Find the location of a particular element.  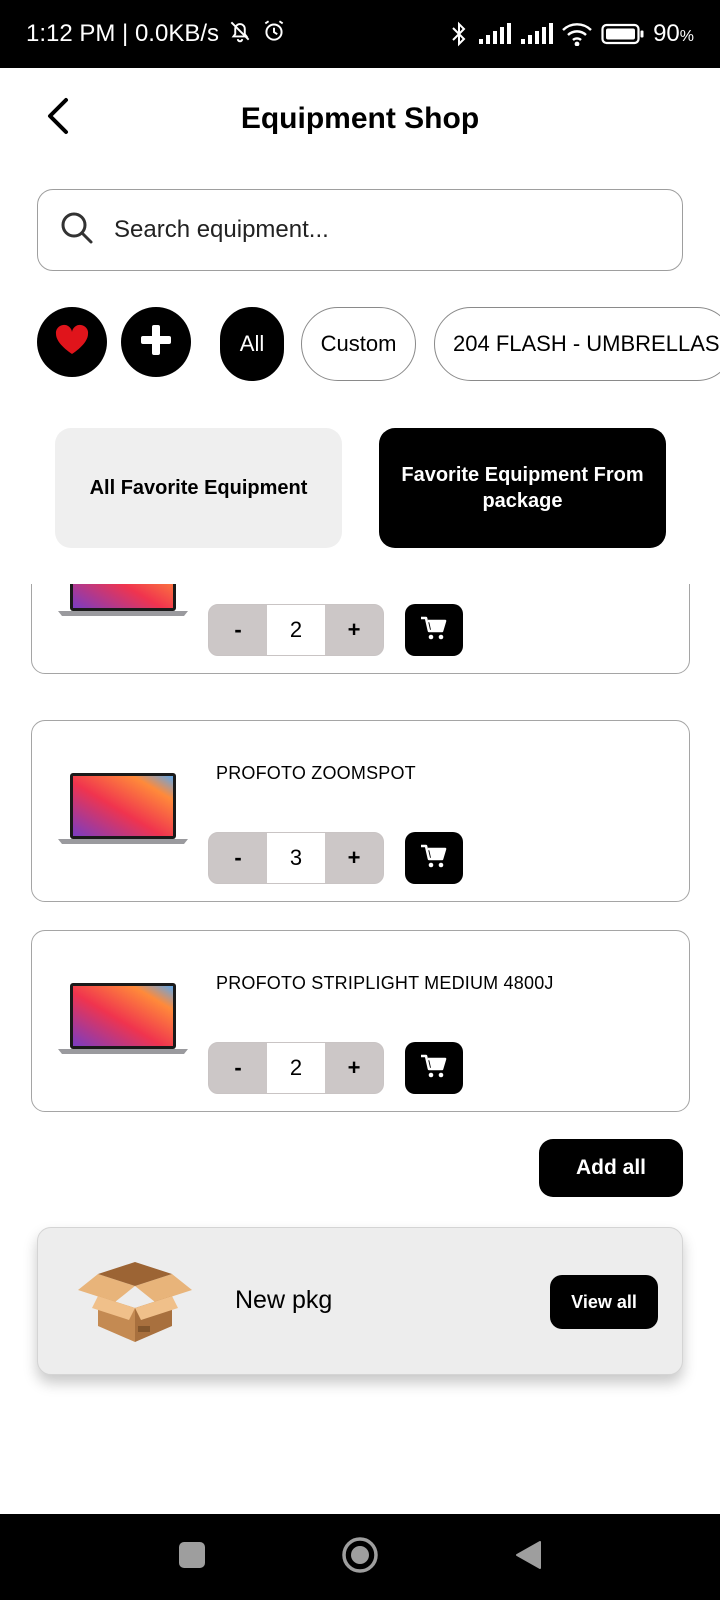

recents-button is located at coordinates (192, 1557).